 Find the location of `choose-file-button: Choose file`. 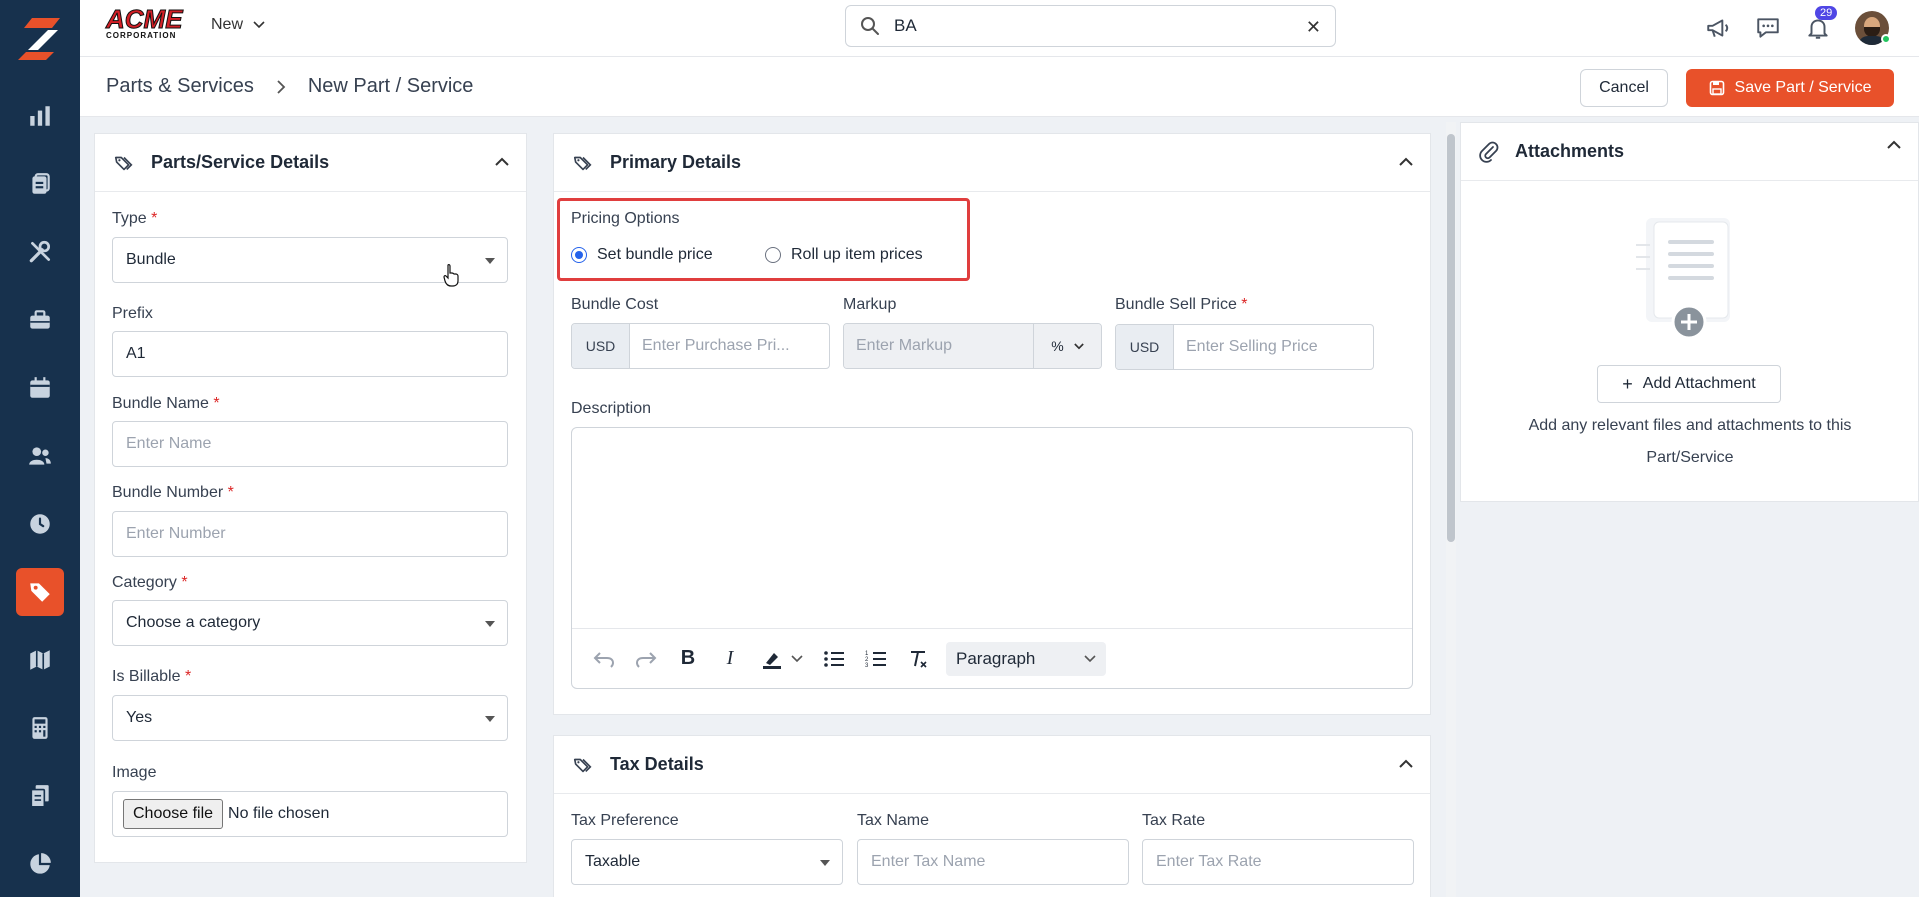

choose-file-button: Choose file is located at coordinates (173, 814).